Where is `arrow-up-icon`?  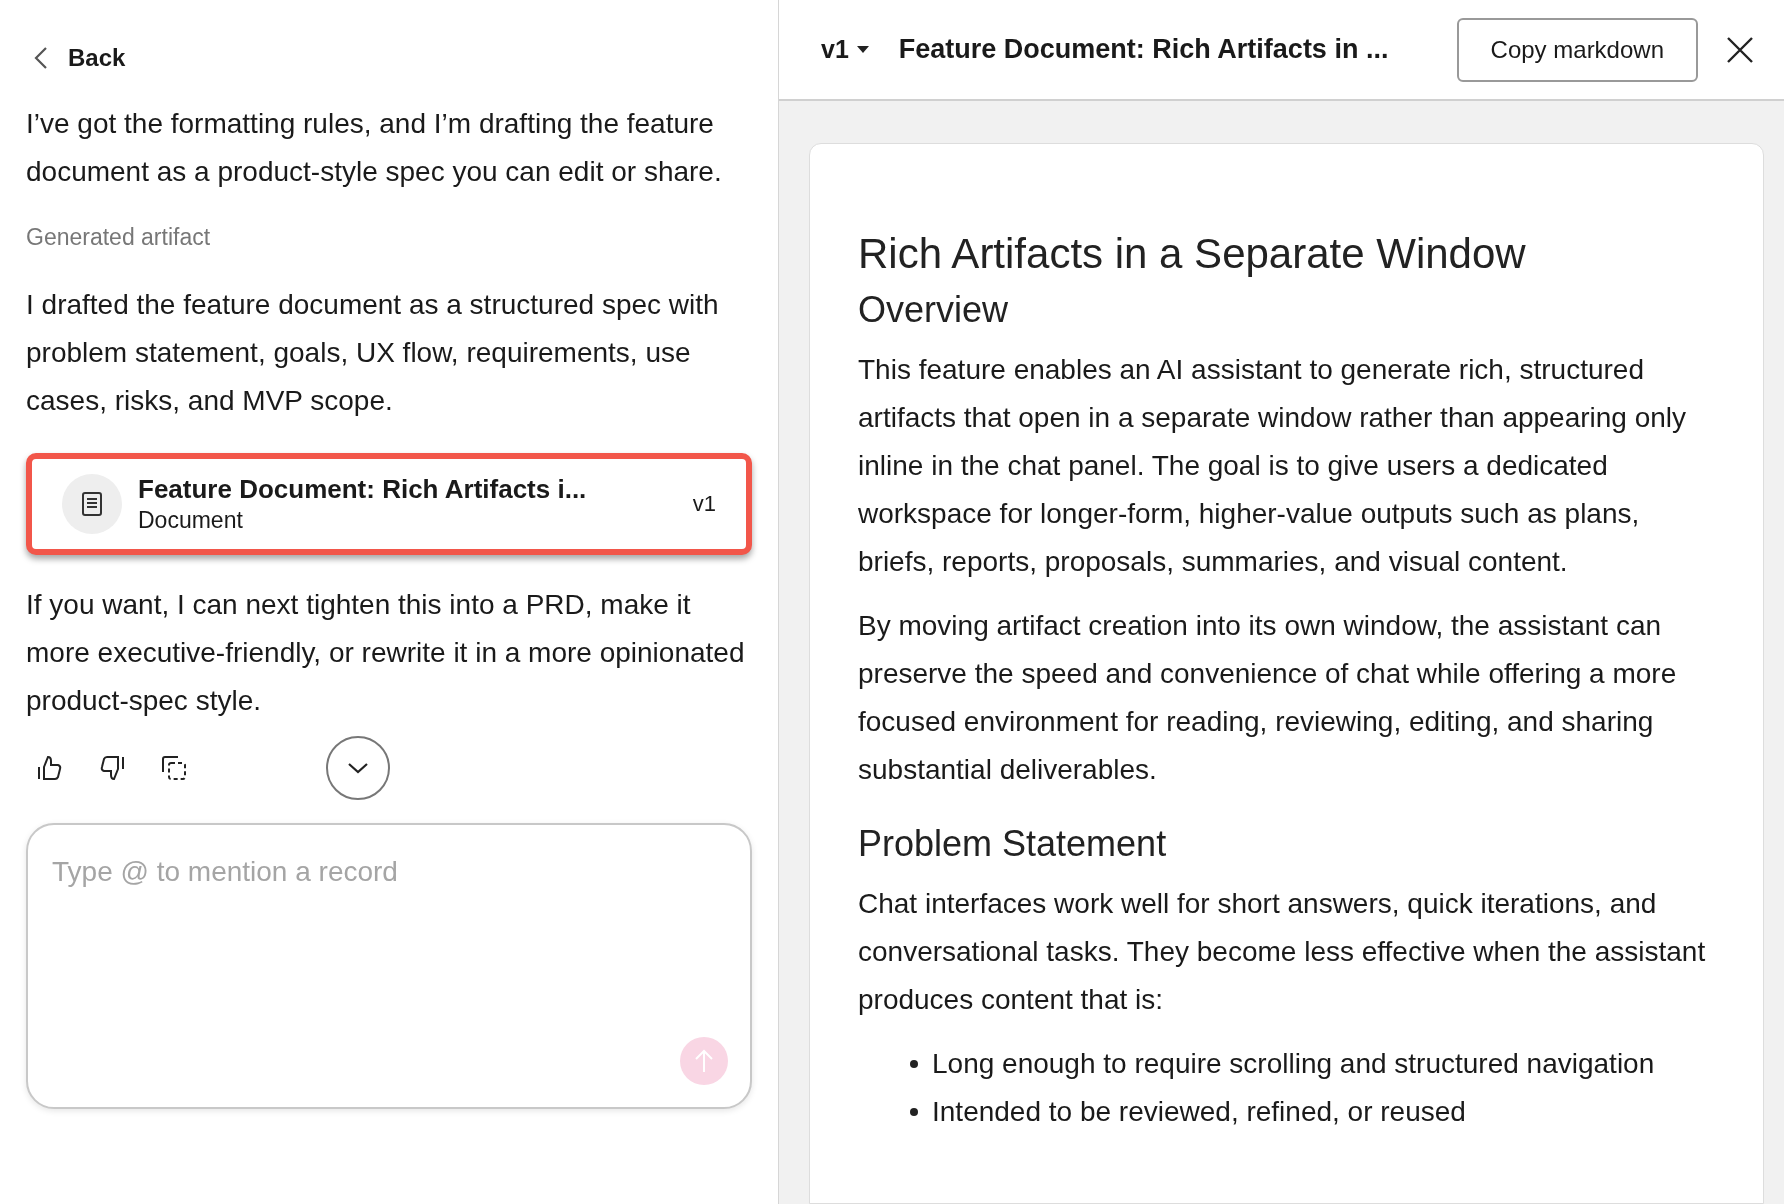 arrow-up-icon is located at coordinates (704, 1060).